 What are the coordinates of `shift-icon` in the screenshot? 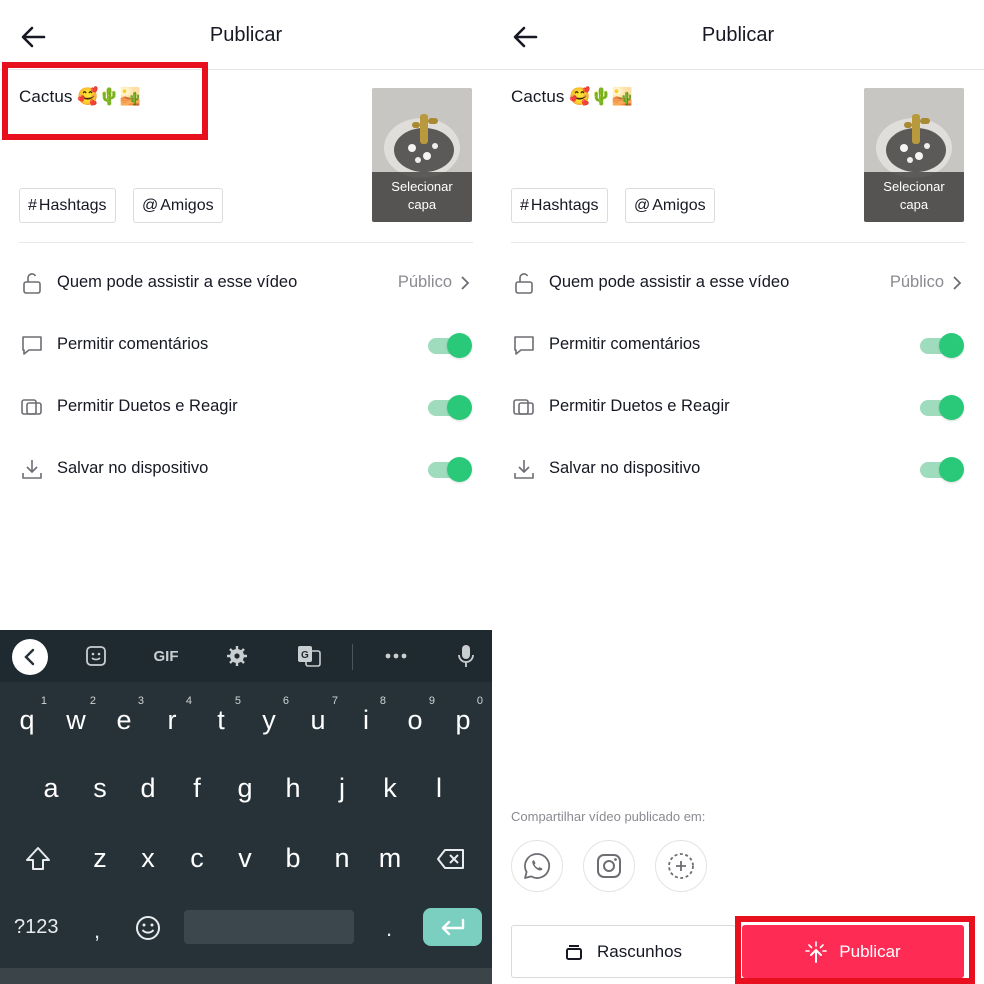 It's located at (38, 858).